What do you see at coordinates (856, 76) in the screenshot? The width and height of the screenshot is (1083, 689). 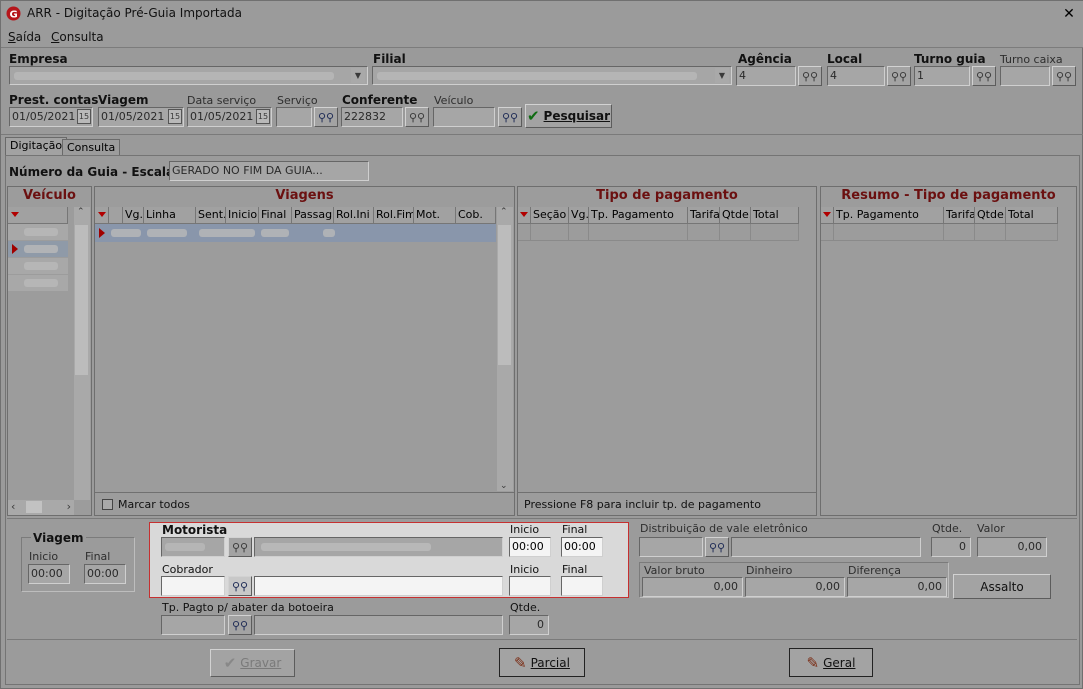 I see `local-input: 4` at bounding box center [856, 76].